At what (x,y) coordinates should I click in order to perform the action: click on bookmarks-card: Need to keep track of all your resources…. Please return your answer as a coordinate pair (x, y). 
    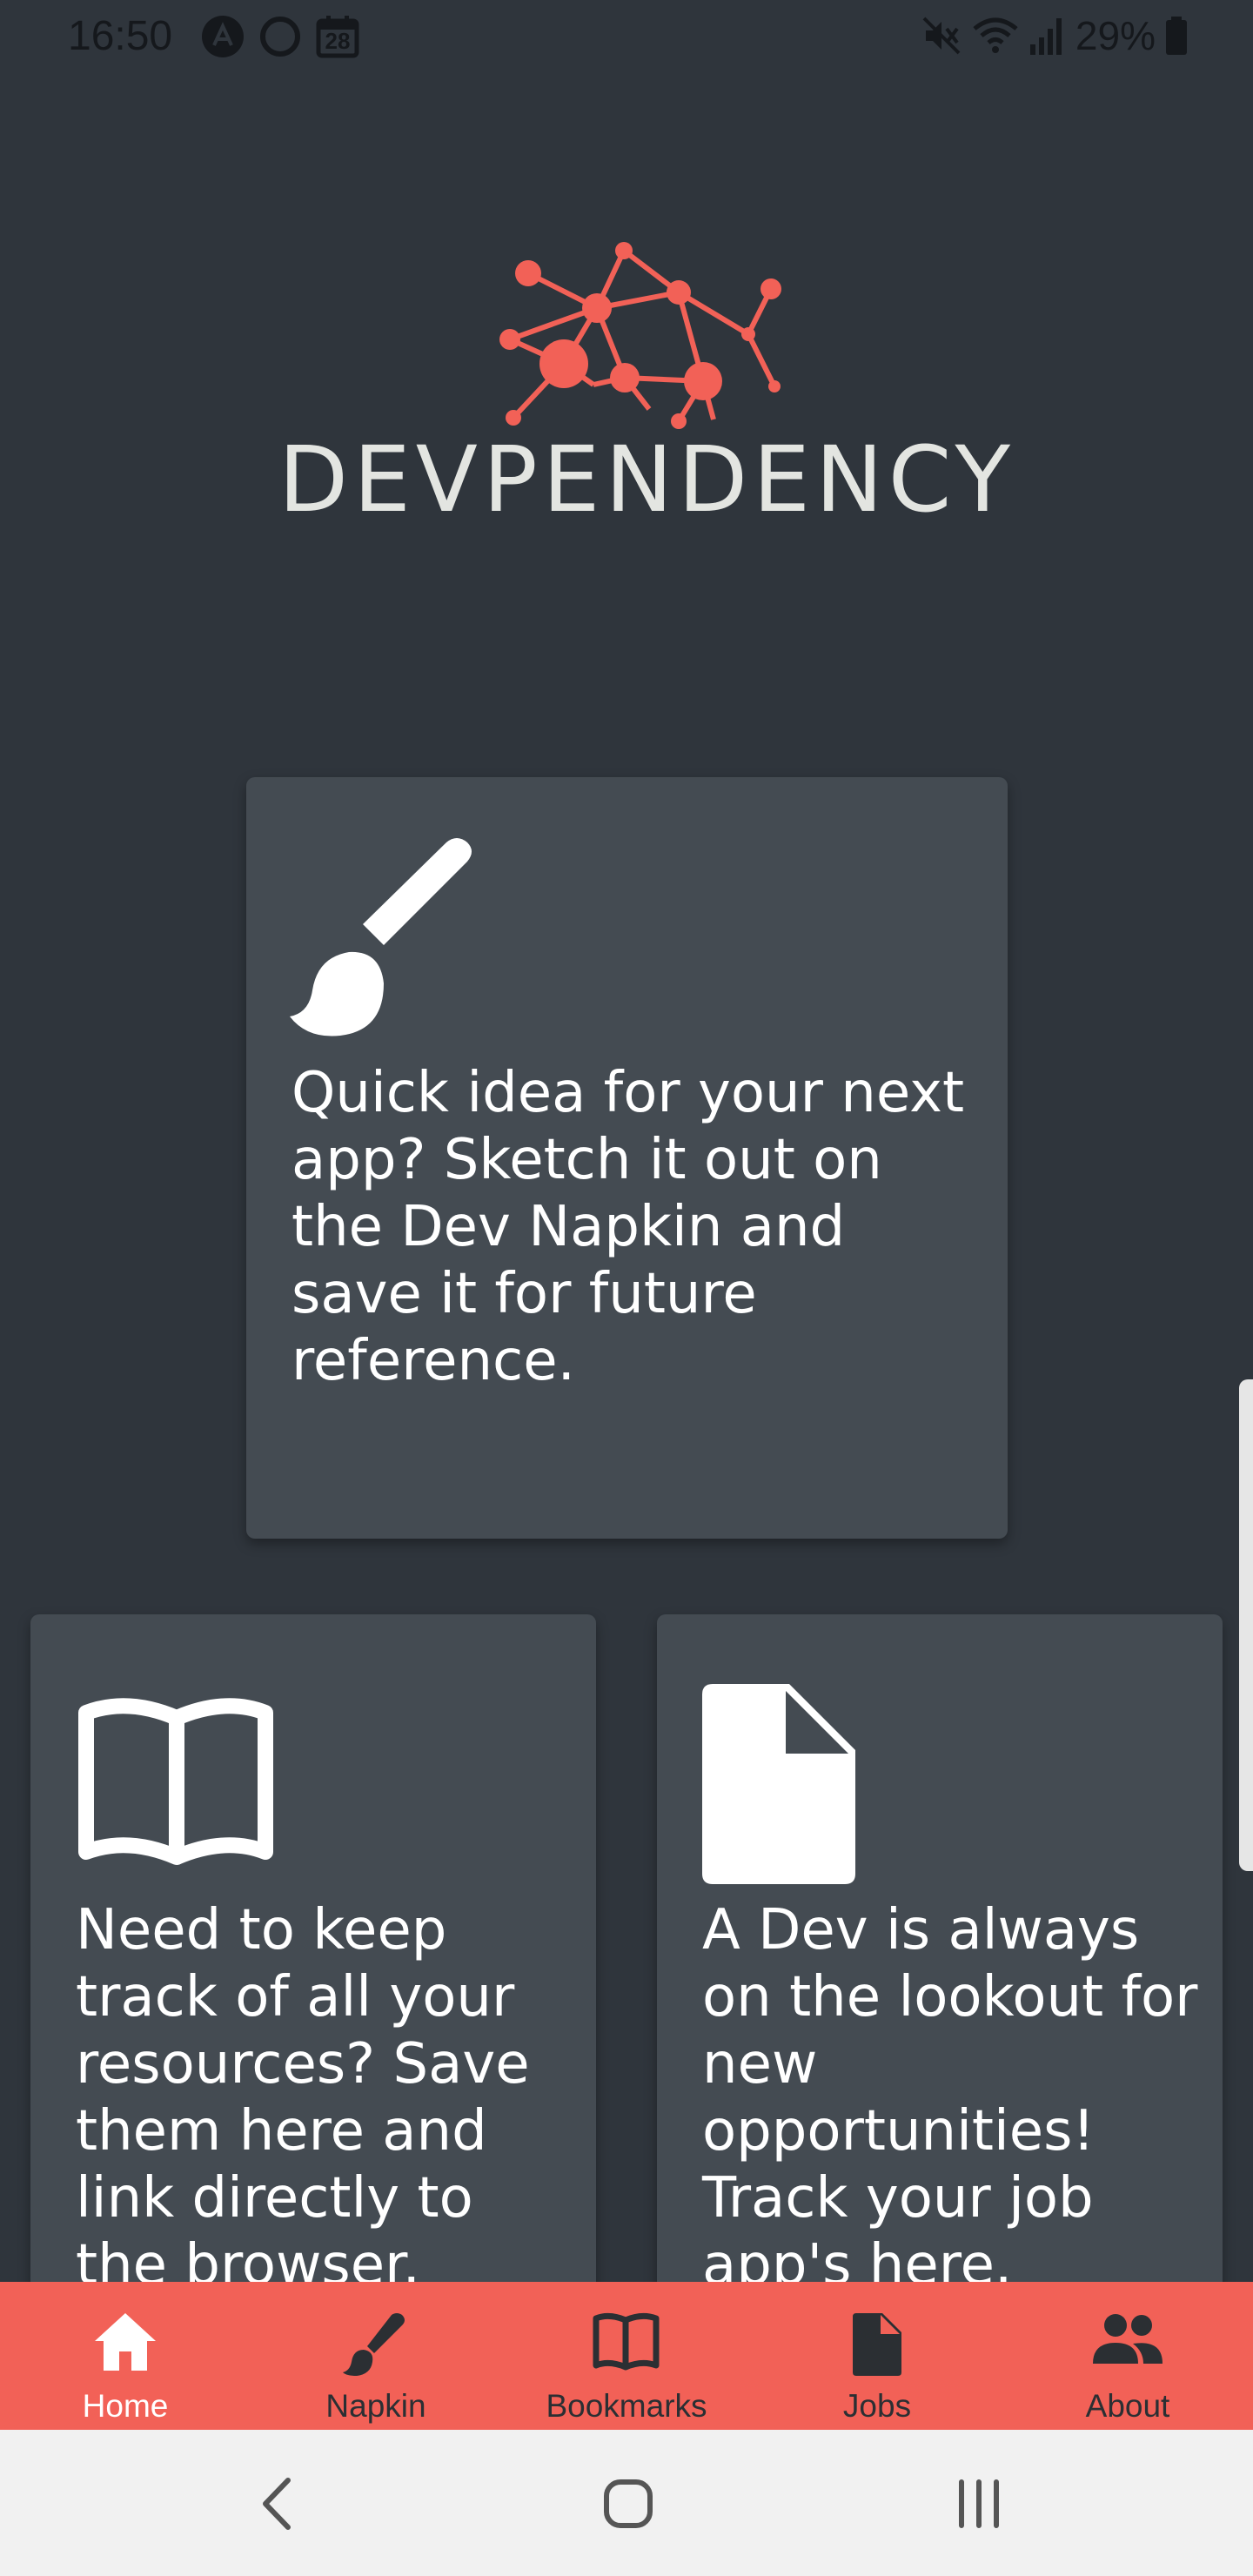
    Looking at the image, I should click on (313, 1962).